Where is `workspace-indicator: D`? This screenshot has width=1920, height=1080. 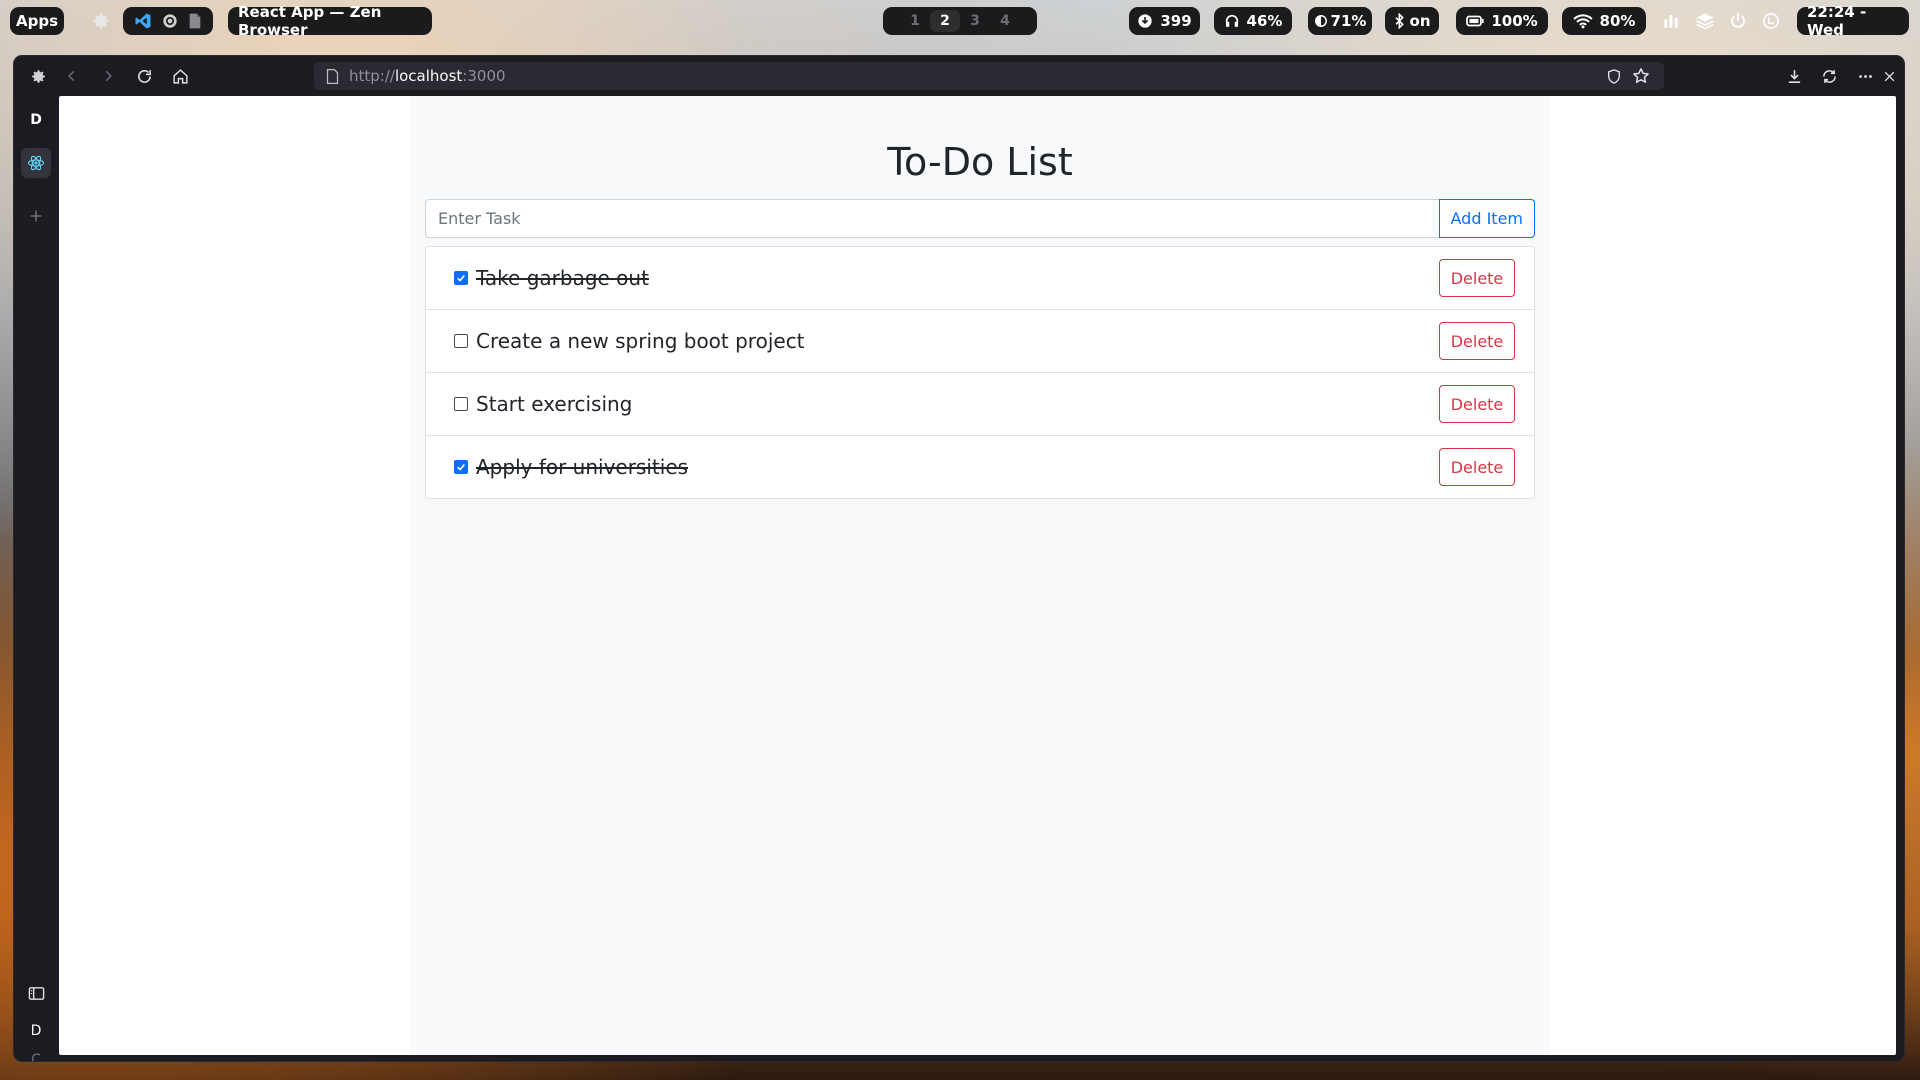
workspace-indicator: D is located at coordinates (36, 120).